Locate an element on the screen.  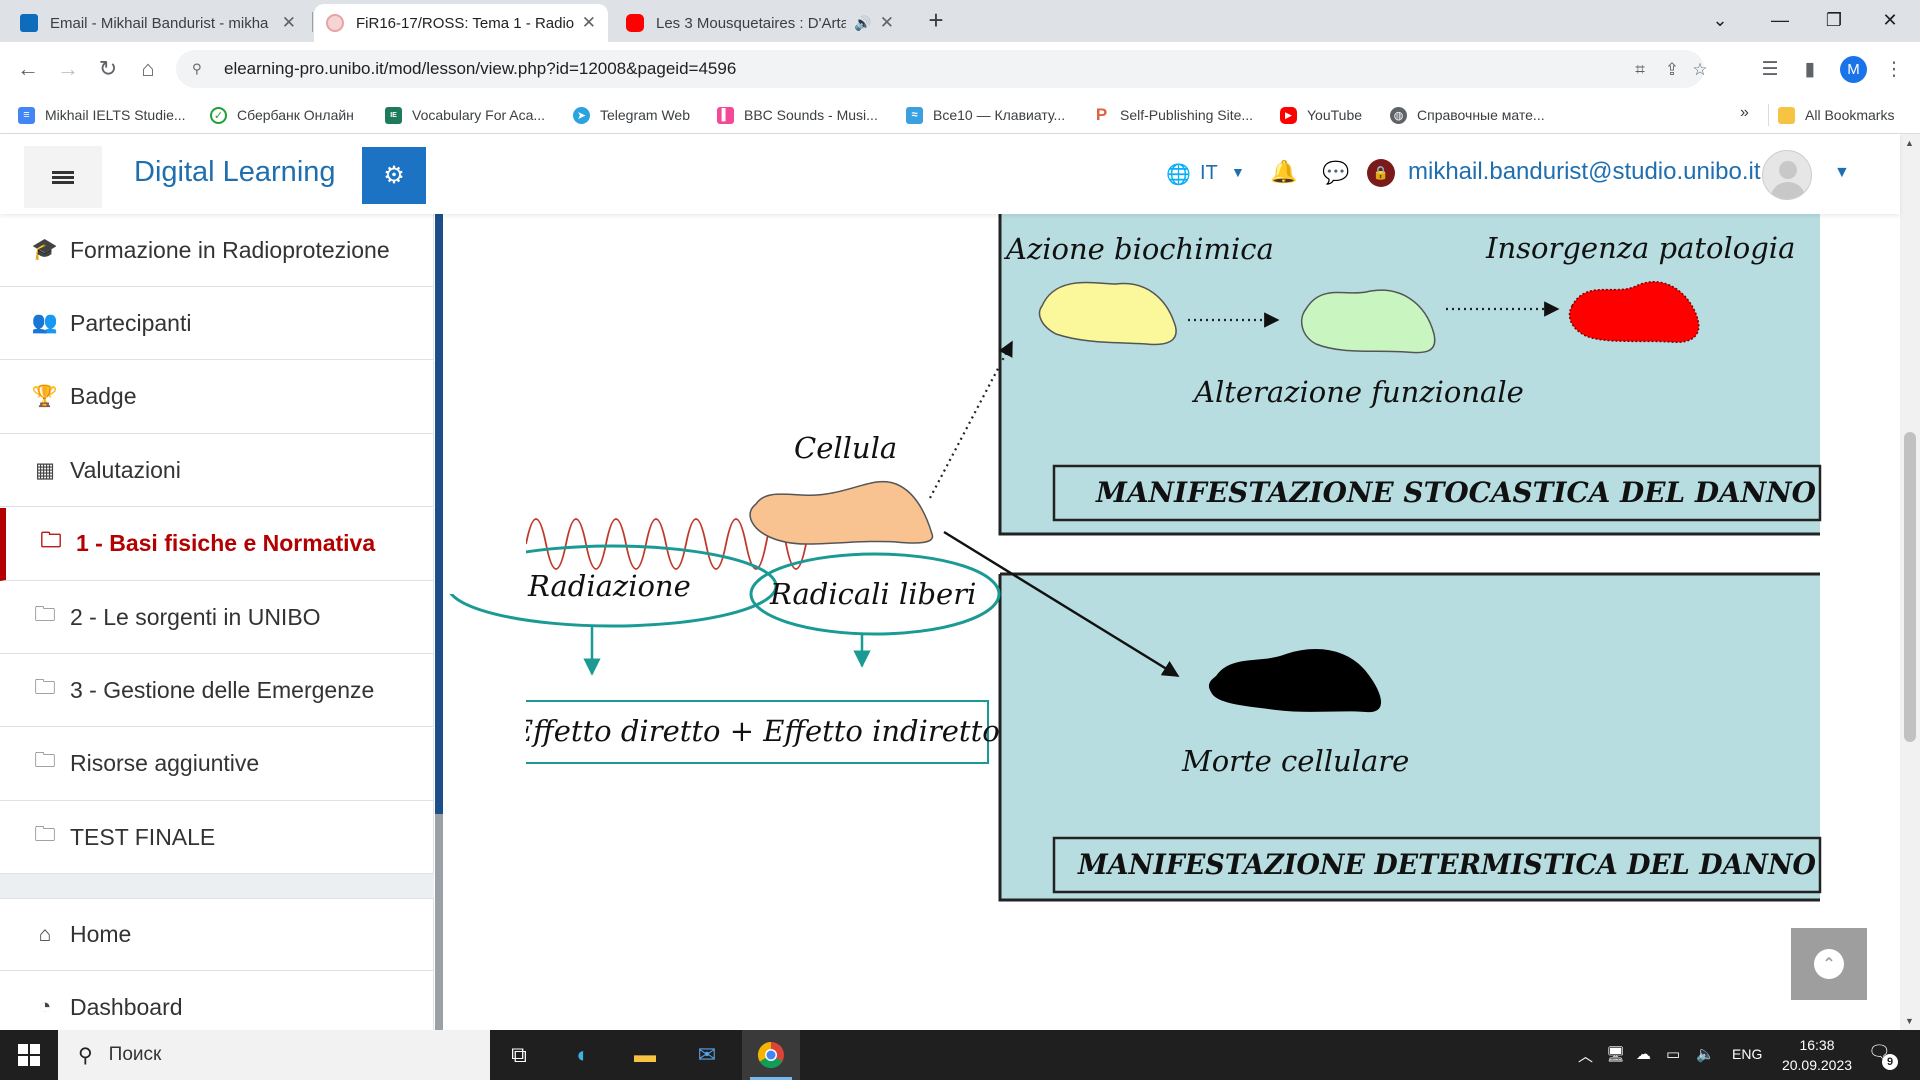
padlock-icon: 🔒 is located at coordinates (1381, 173).